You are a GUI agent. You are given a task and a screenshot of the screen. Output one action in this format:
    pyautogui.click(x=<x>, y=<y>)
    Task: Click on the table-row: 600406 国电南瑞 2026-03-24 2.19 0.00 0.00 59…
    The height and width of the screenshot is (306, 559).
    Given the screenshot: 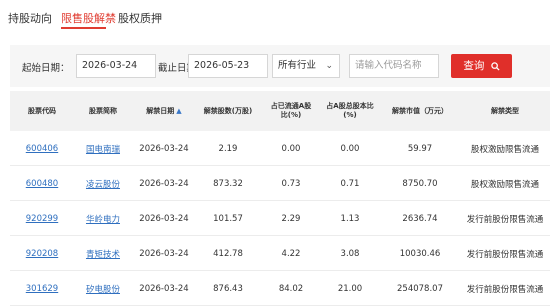 What is the action you would take?
    pyautogui.click(x=280, y=148)
    